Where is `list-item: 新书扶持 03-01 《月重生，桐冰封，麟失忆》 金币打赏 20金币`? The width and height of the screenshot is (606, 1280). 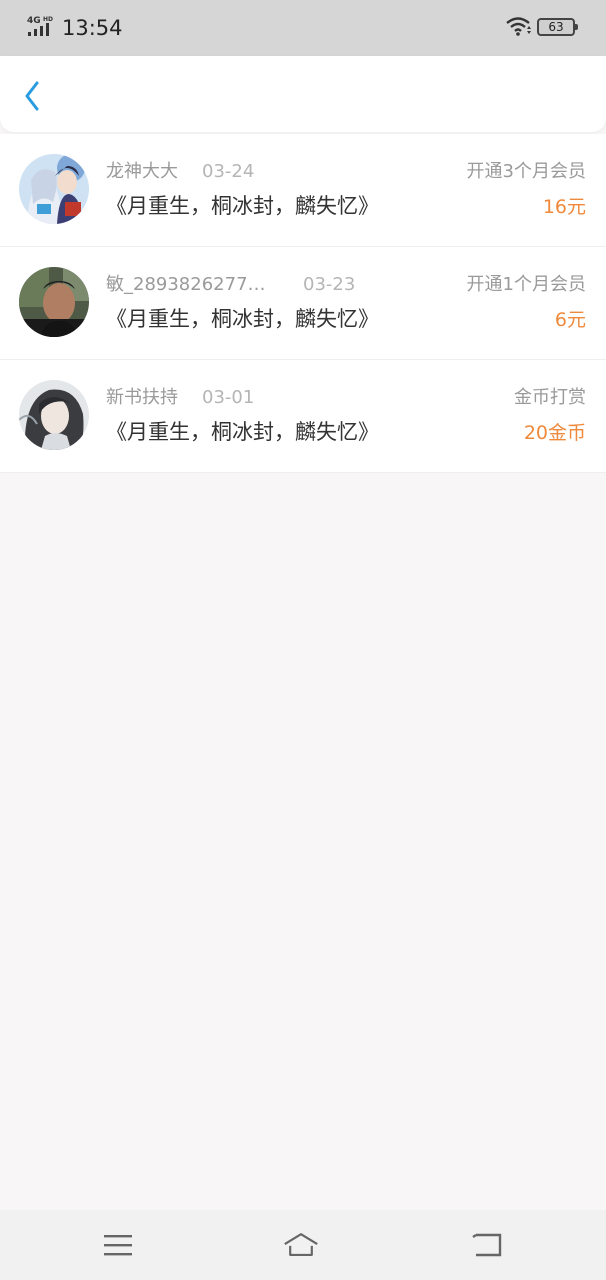
list-item: 新书扶持 03-01 《月重生，桐冰封，麟失忆》 金币打赏 20金币 is located at coordinates (303, 416).